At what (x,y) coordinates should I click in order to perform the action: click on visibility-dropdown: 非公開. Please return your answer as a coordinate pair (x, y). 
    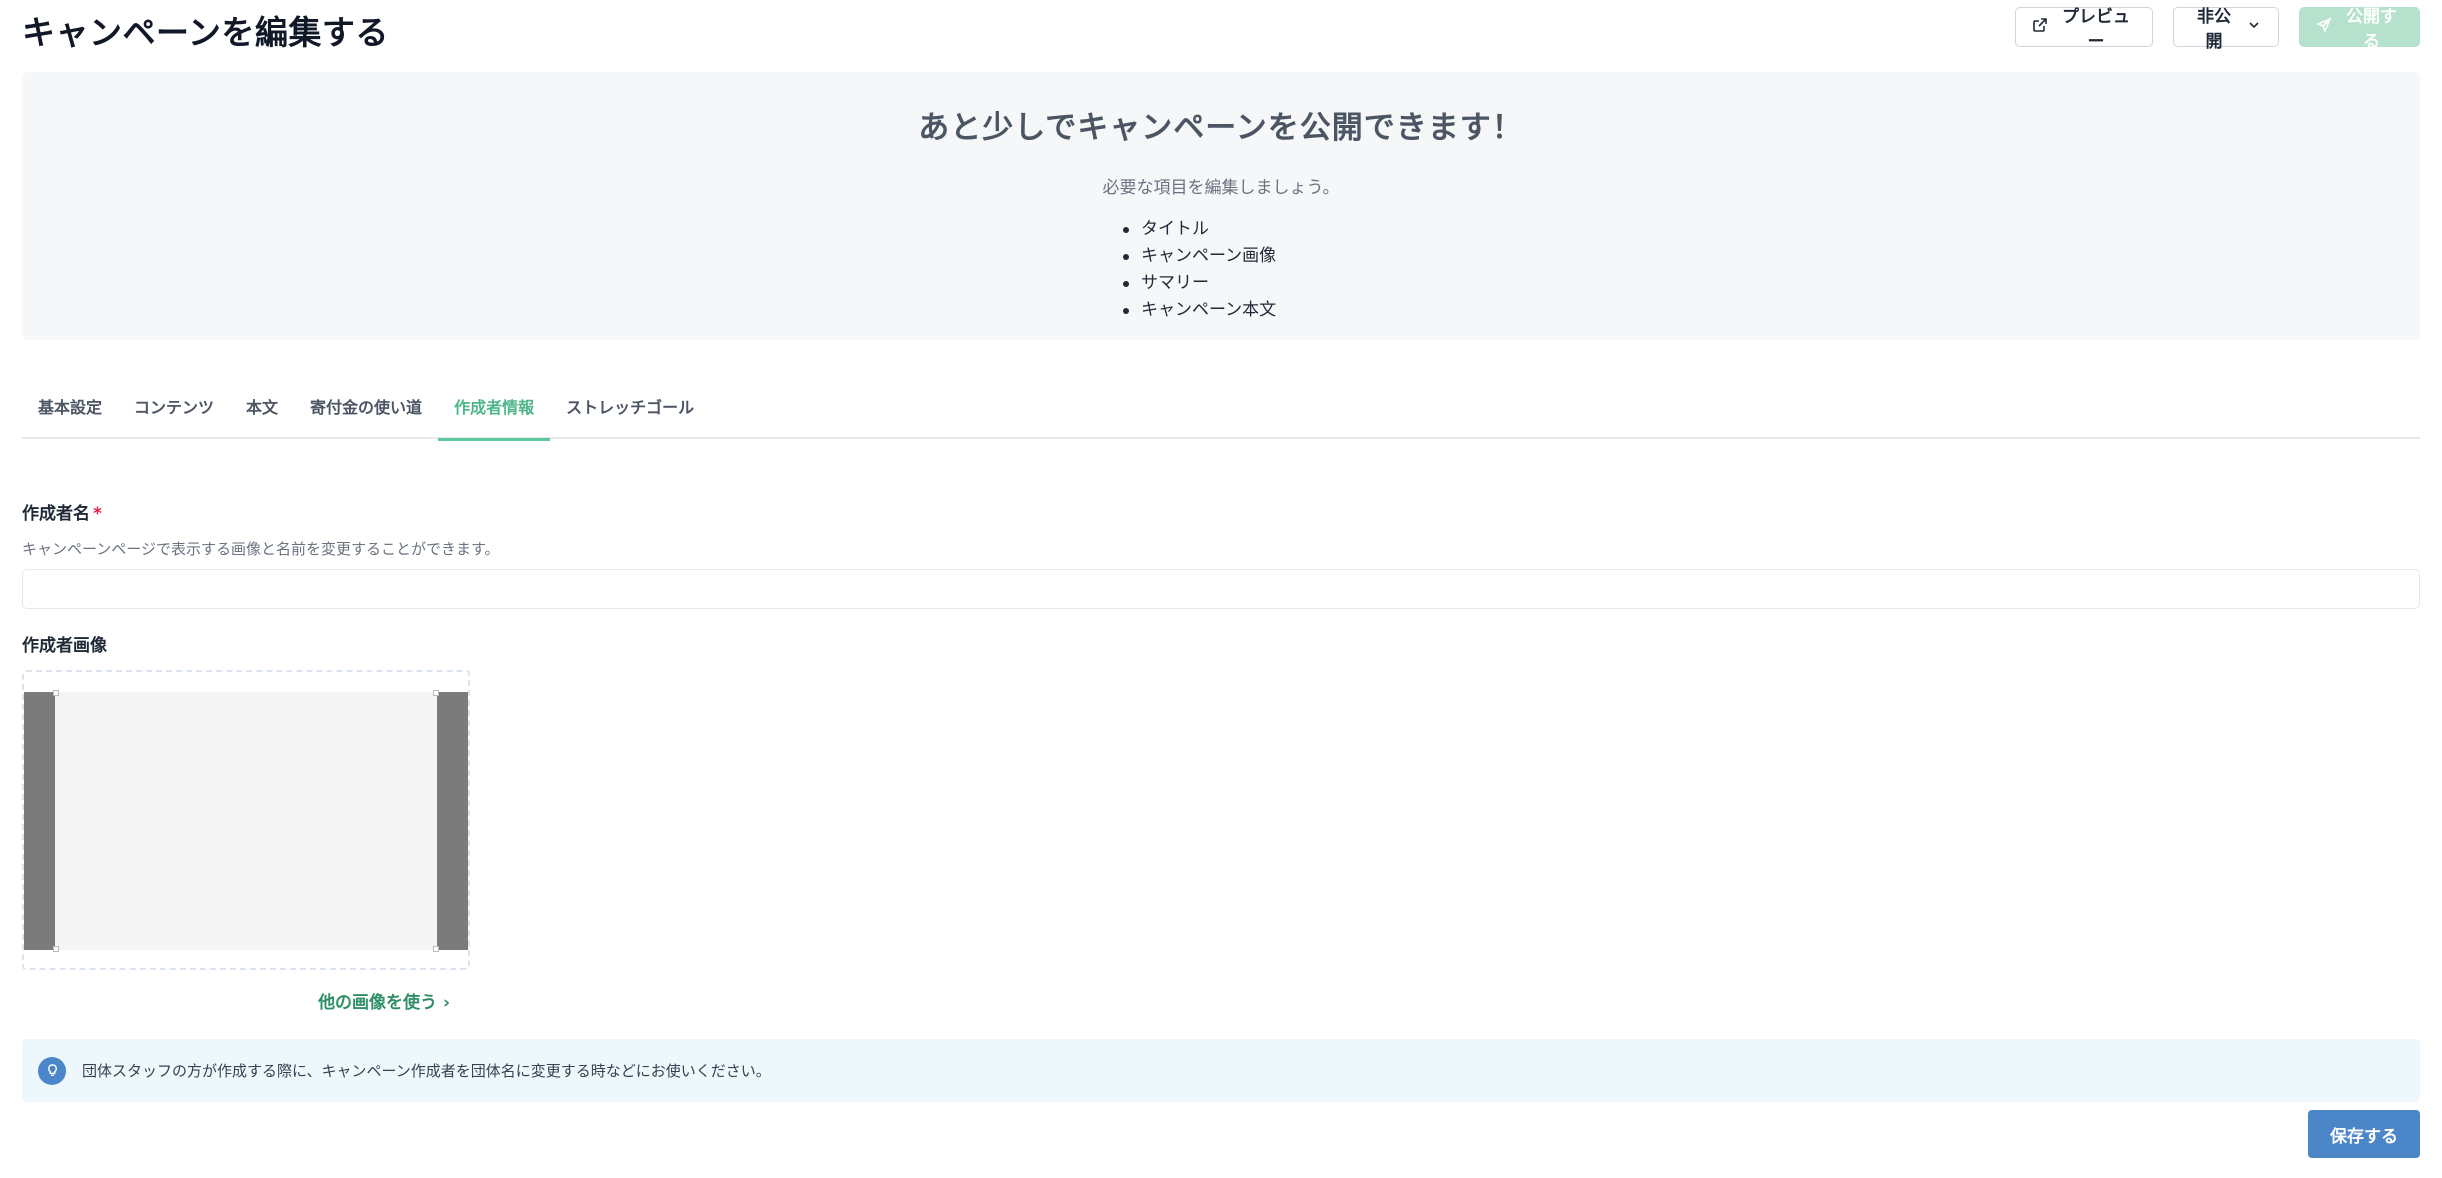
    Looking at the image, I should click on (2226, 29).